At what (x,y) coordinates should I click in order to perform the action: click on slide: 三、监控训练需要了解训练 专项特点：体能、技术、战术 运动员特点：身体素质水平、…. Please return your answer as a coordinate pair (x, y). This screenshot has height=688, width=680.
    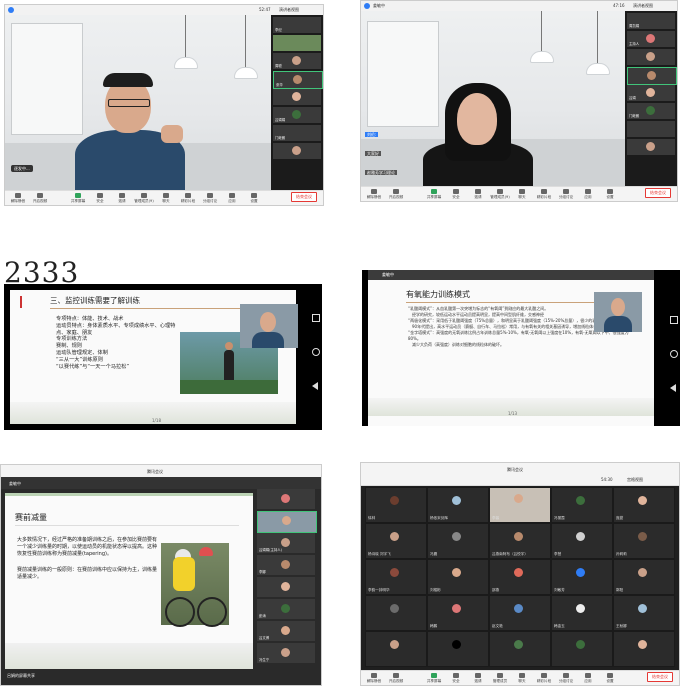
    Looking at the image, I should click on (154, 357).